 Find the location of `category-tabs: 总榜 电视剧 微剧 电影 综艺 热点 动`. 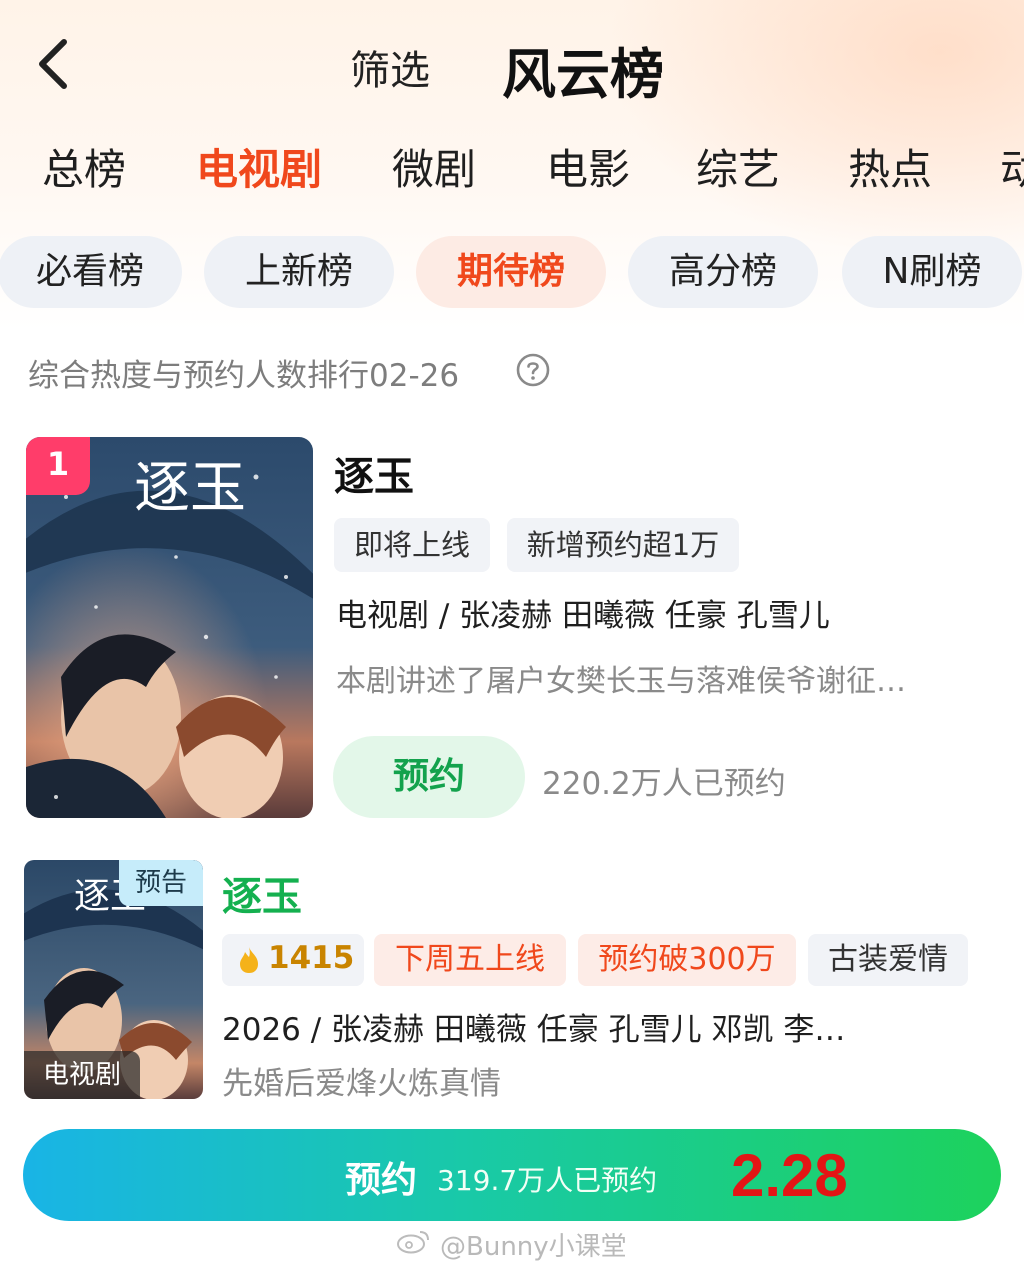

category-tabs: 总榜 电视剧 微剧 电影 综艺 热点 动 is located at coordinates (512, 168).